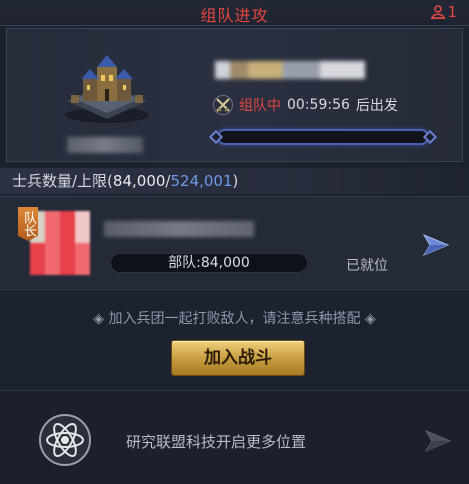 This screenshot has height=484, width=469. I want to click on depart-label: 后出发, so click(376, 106).